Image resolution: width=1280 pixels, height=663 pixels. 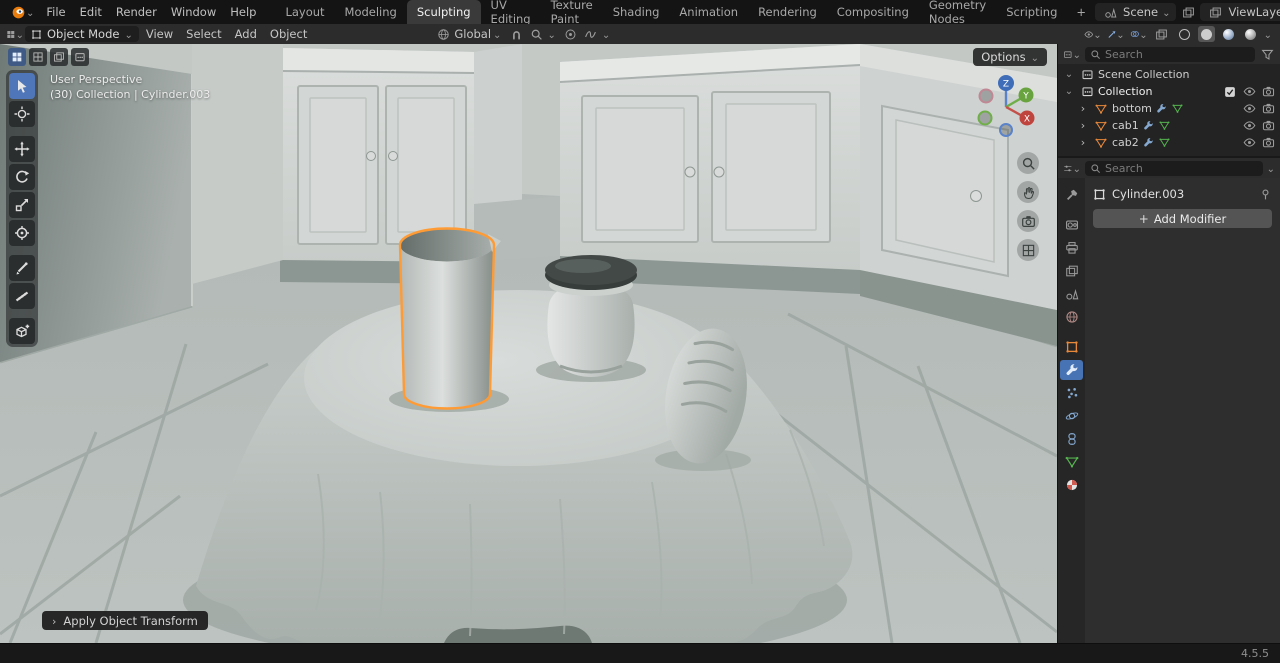 What do you see at coordinates (1169, 74) in the screenshot?
I see `outliner-row-scene-collection: Scene Collection` at bounding box center [1169, 74].